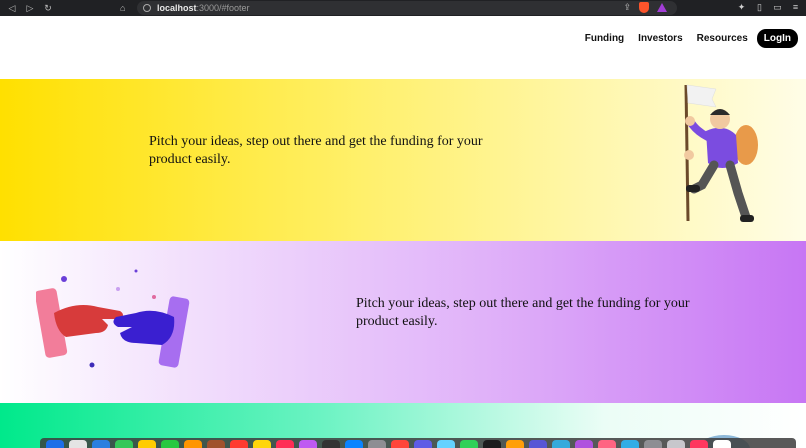  I want to click on address-bar: localhost:3000/#footer ⇪, so click(407, 8).